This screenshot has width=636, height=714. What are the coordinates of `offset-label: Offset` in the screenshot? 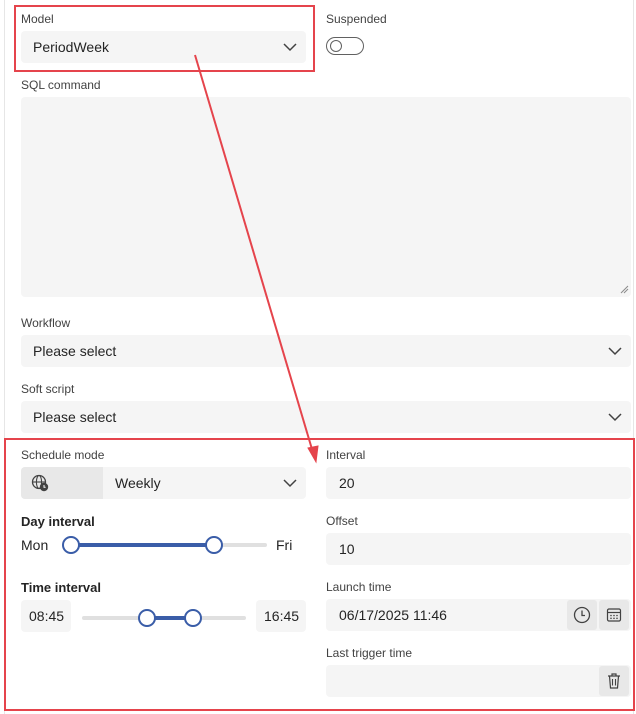 It's located at (342, 521).